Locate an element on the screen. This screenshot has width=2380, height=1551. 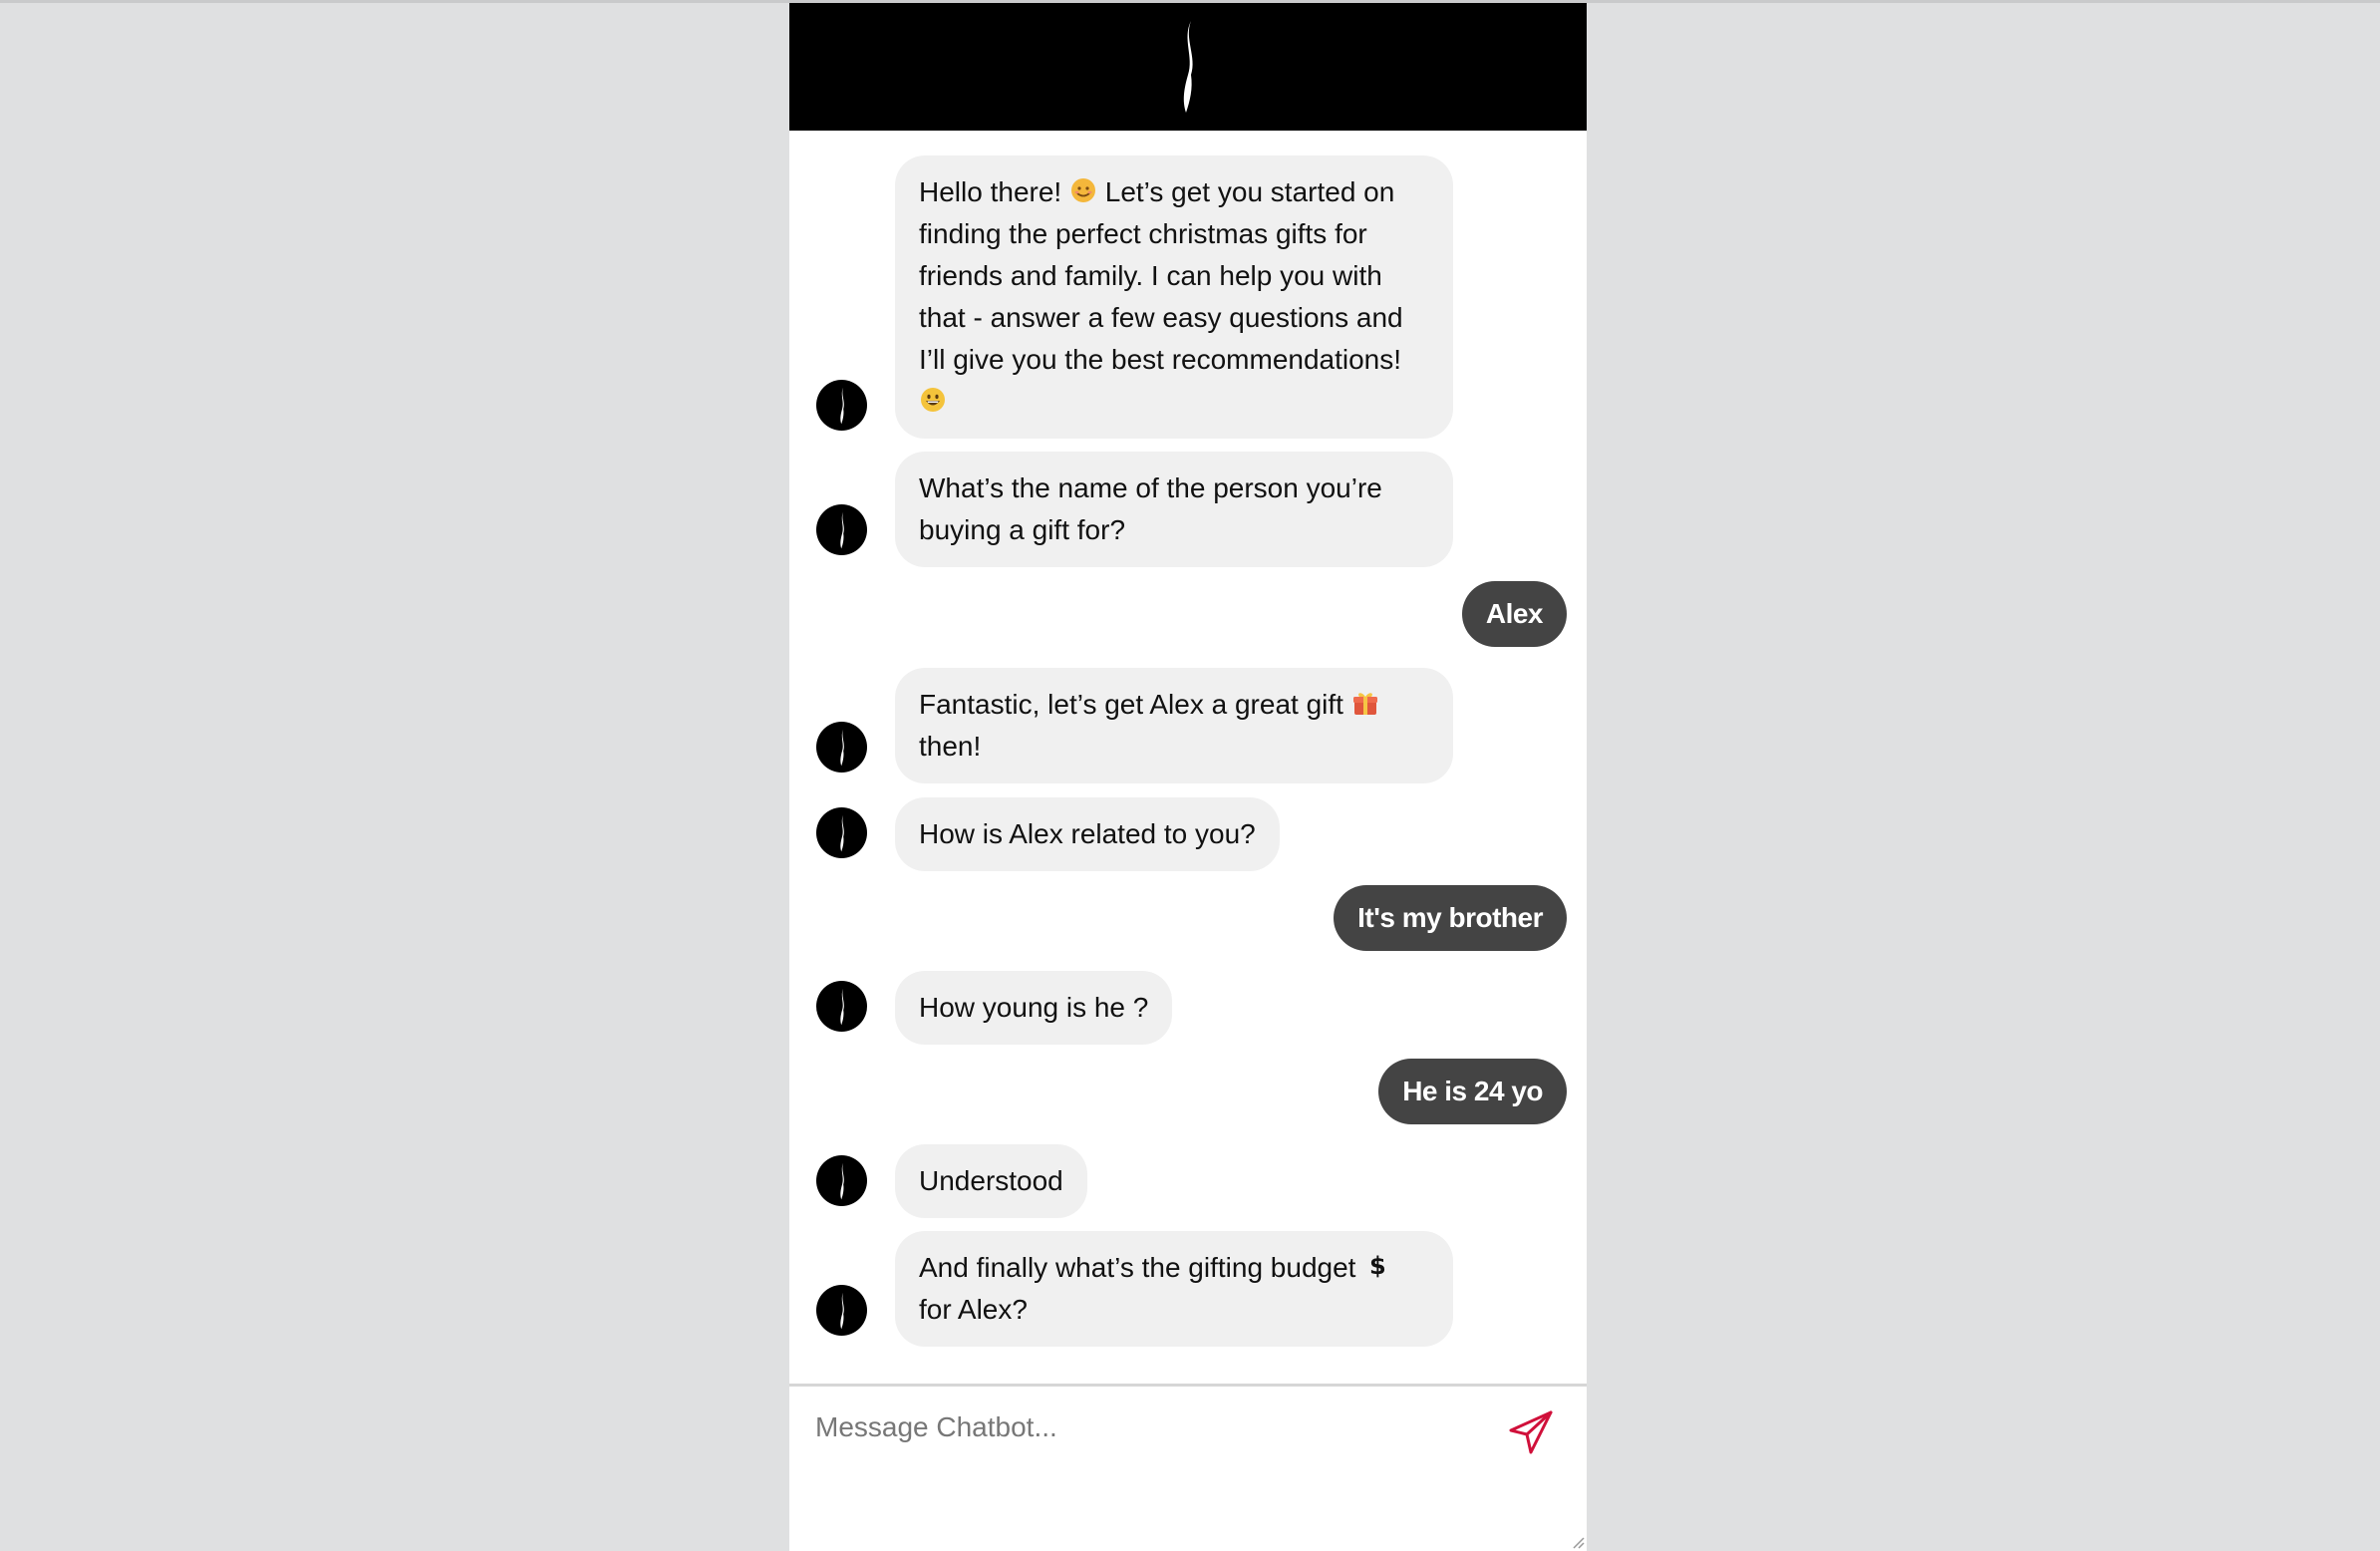
smiling-face-icon is located at coordinates (1082, 190).